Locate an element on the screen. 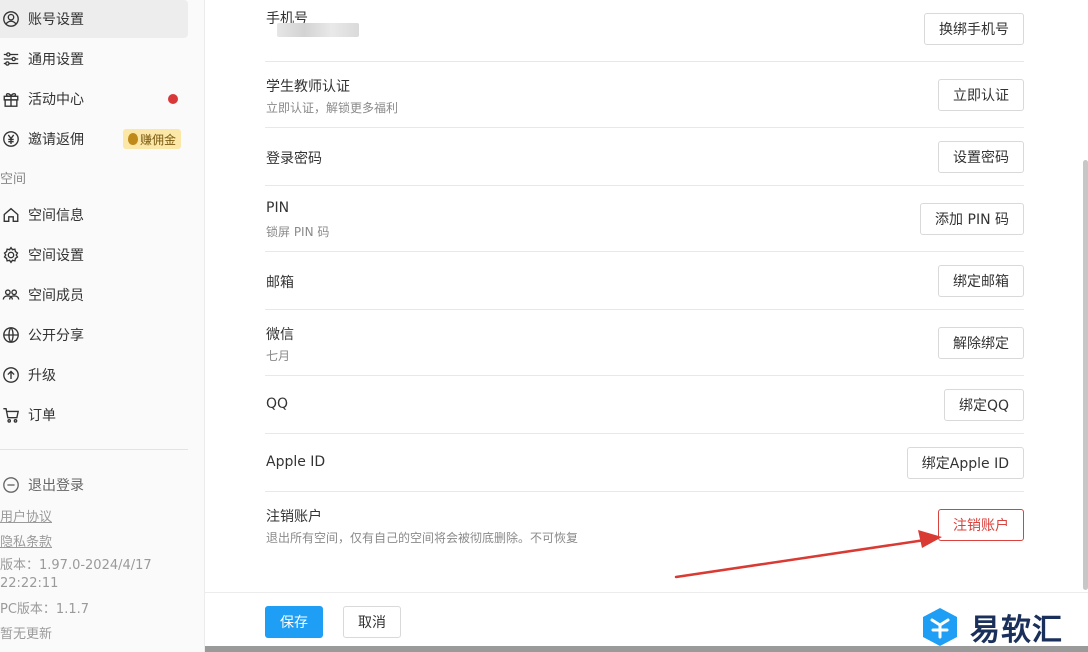 This screenshot has width=1088, height=652. home-icon is located at coordinates (11, 215).